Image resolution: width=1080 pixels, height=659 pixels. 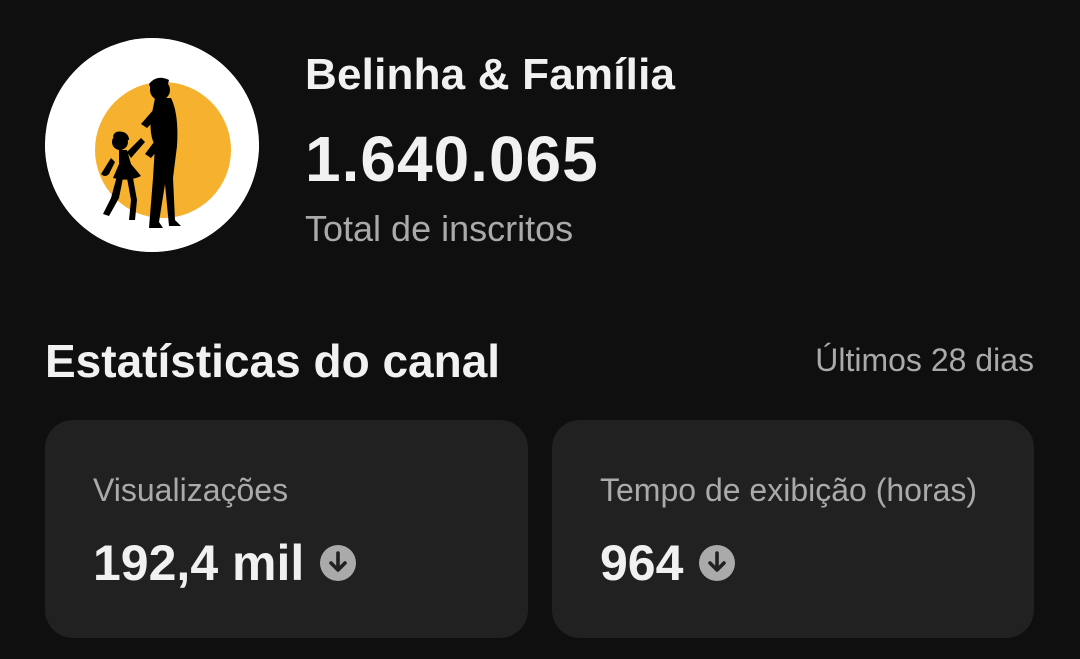 I want to click on views-value-row: 192,4 mil, so click(x=225, y=563).